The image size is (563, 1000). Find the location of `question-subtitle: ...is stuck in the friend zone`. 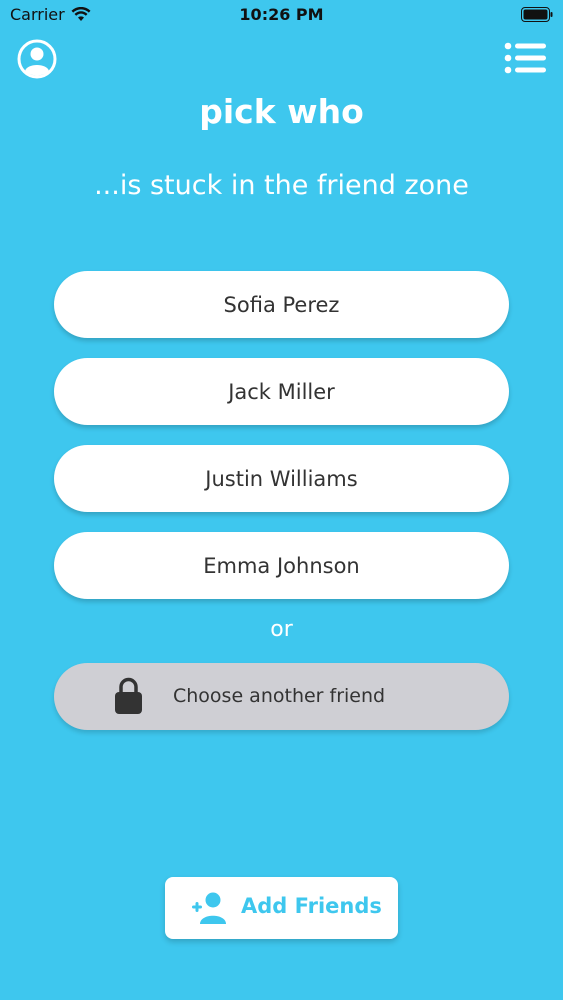

question-subtitle: ...is stuck in the friend zone is located at coordinates (281, 185).